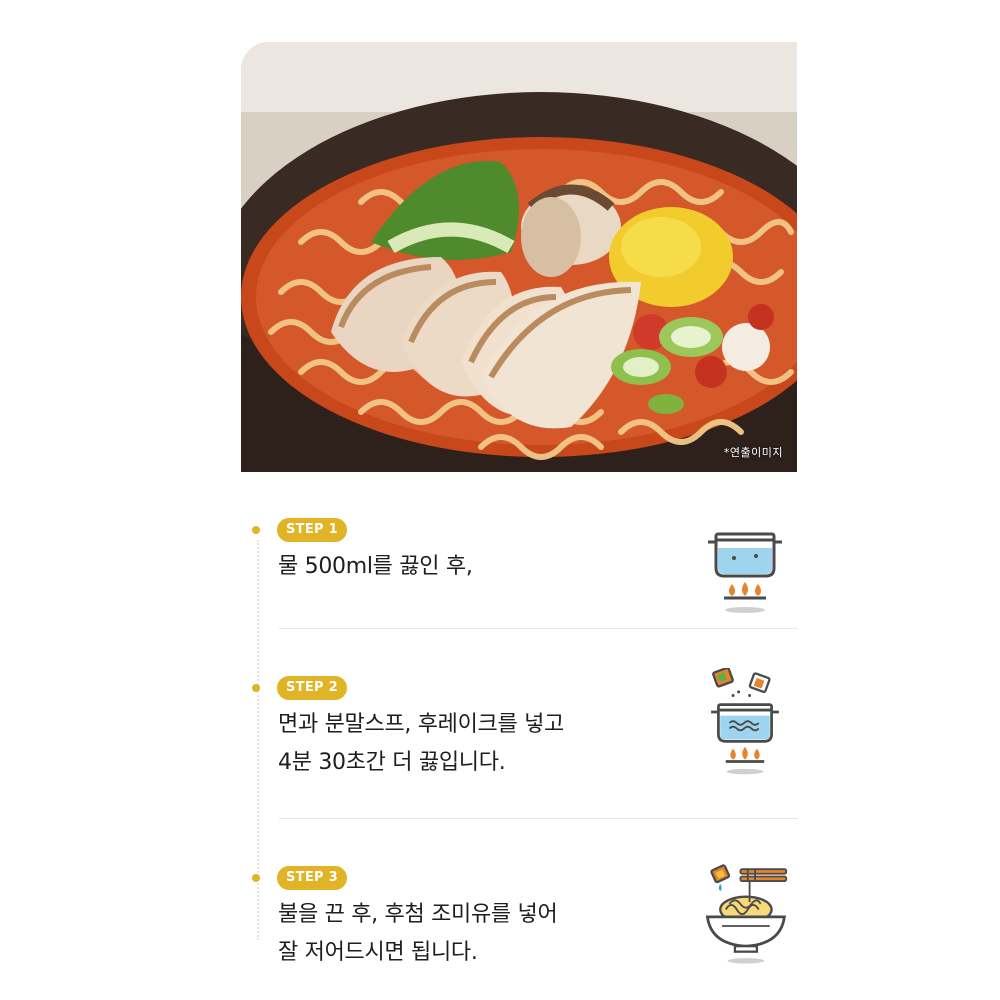 This screenshot has height=1000, width=1000. Describe the element at coordinates (312, 688) in the screenshot. I see `step-badge: STEP 2` at that location.